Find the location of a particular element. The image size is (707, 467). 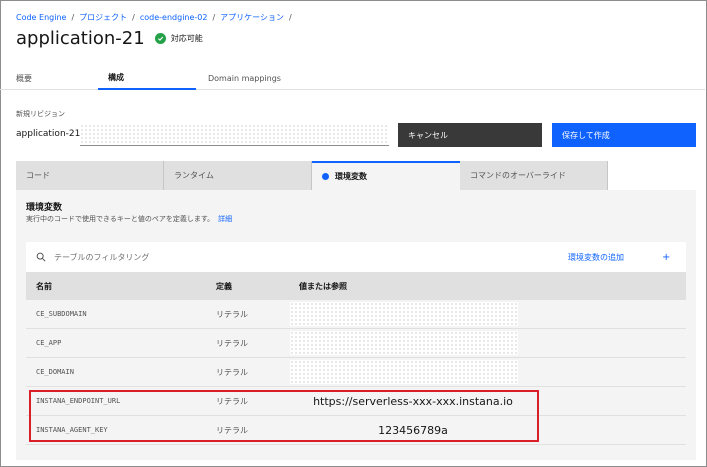

cell-name: CE_APP is located at coordinates (49, 343).